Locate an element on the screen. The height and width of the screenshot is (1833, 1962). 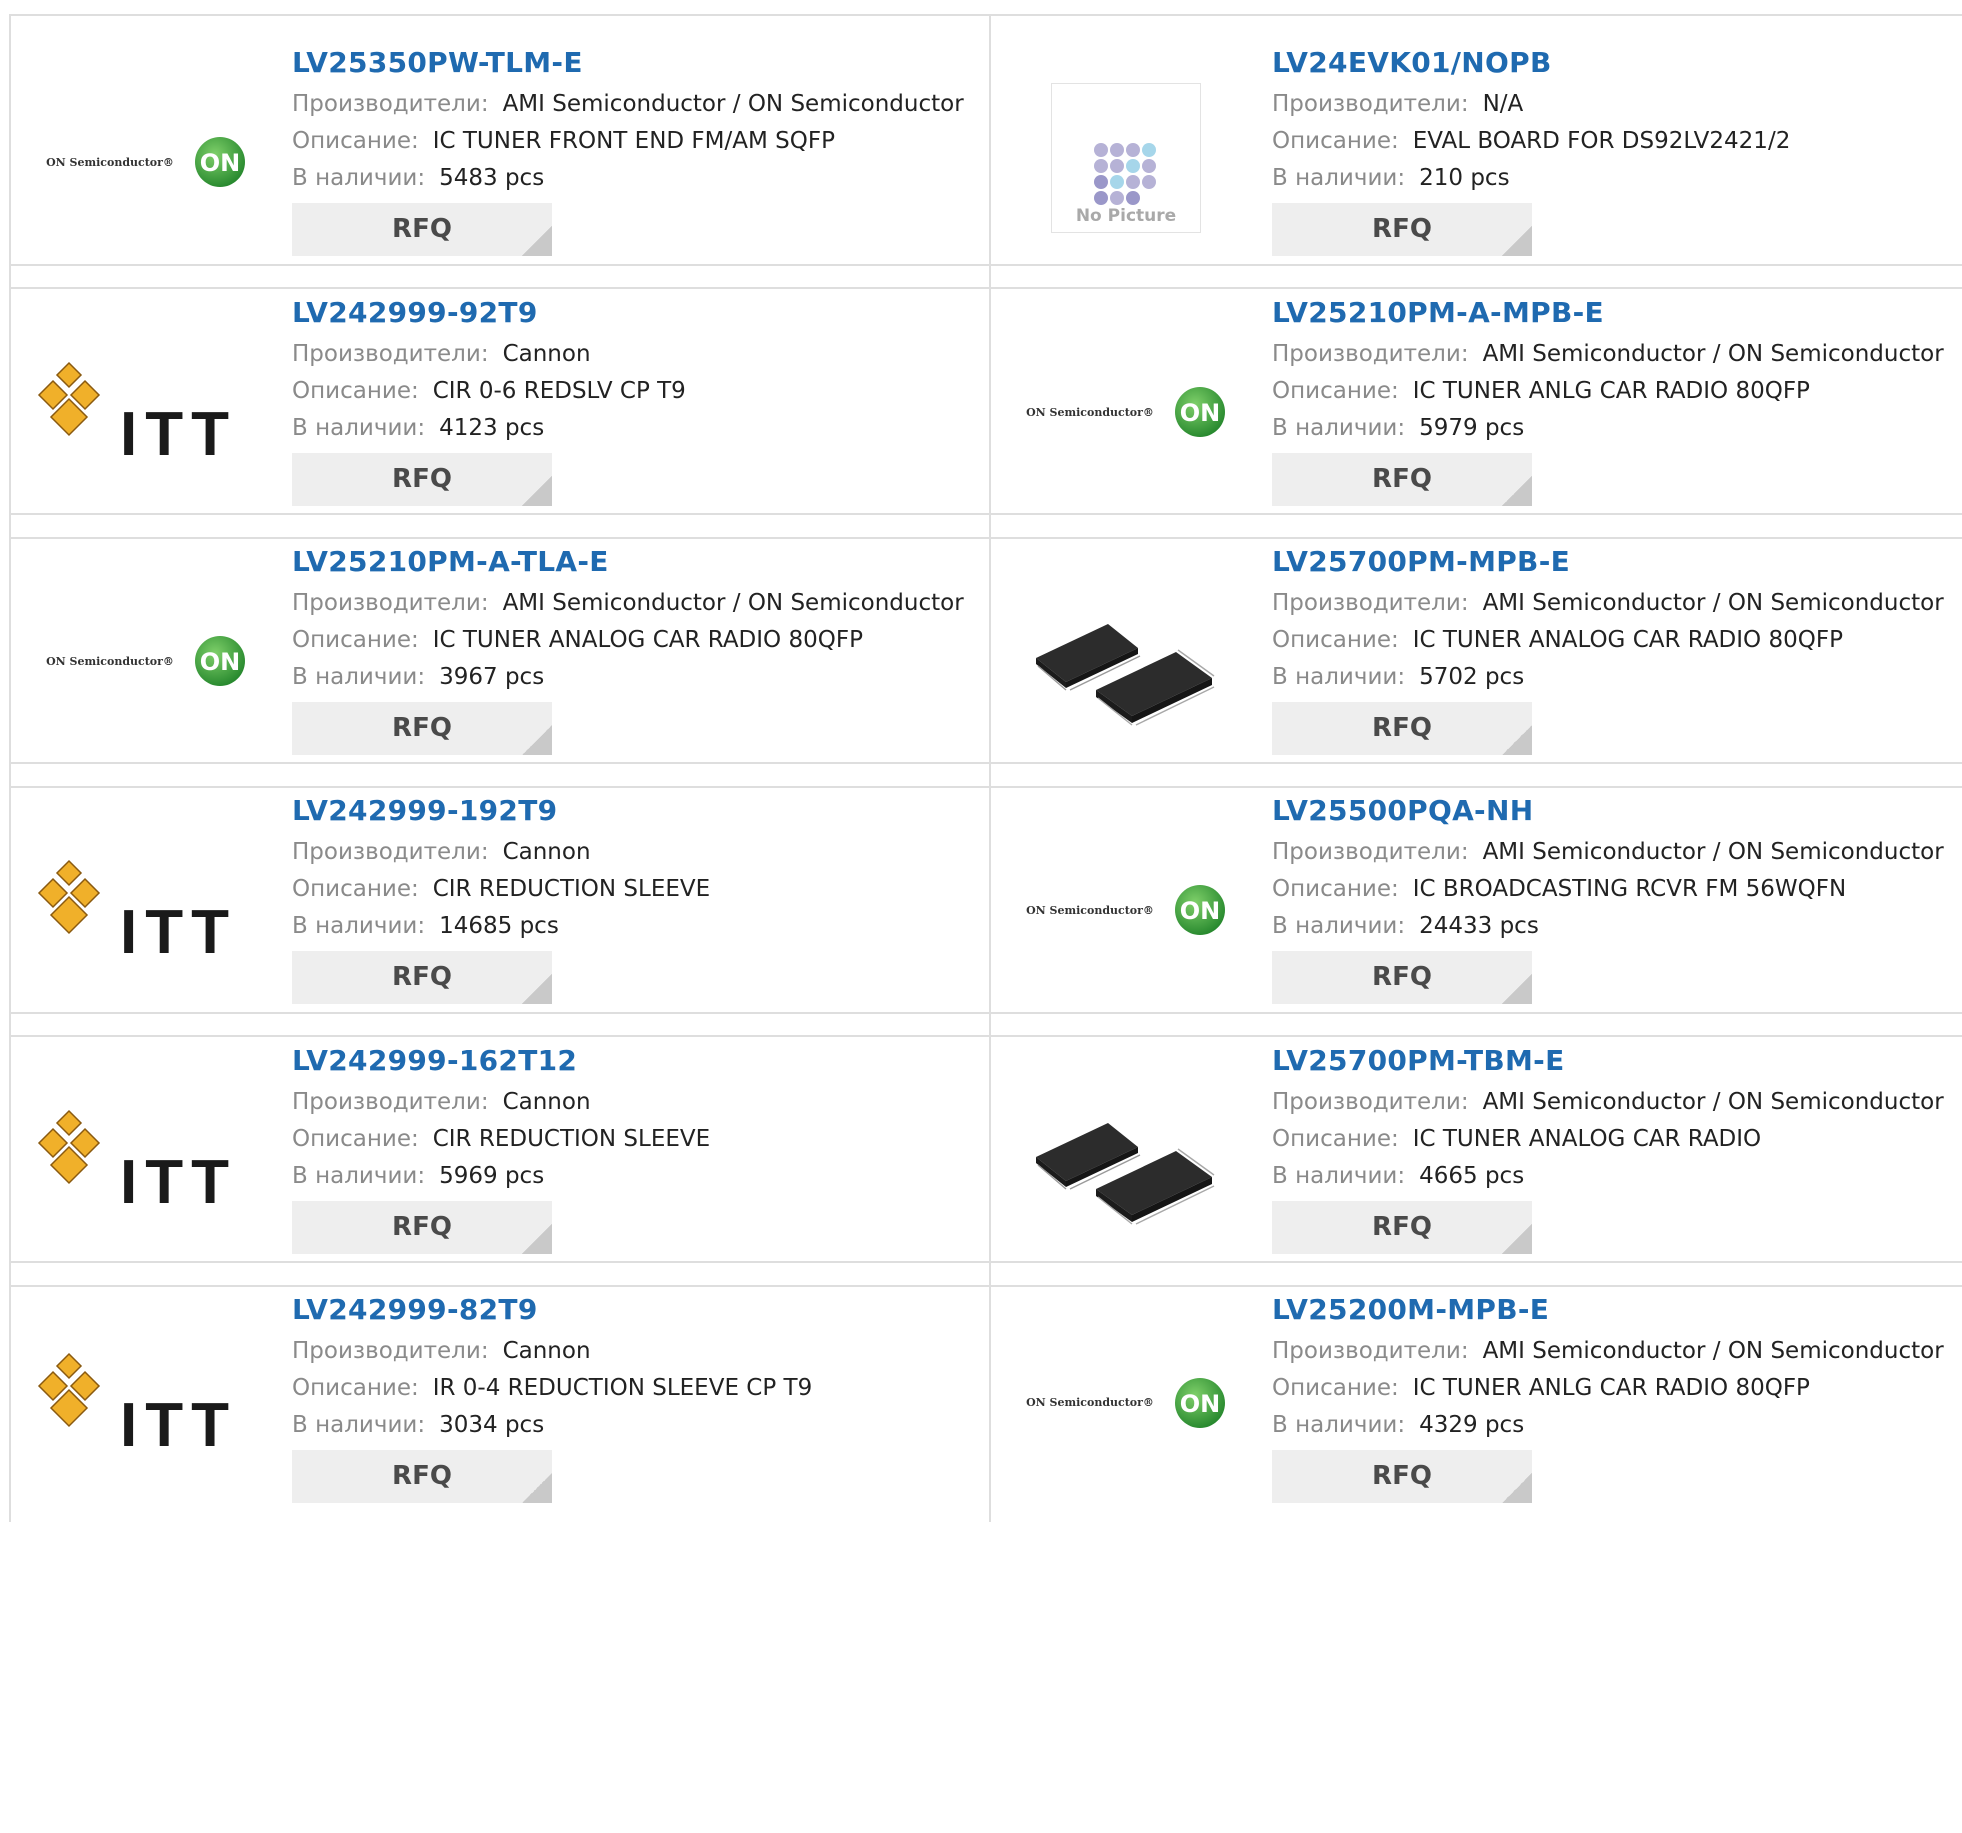
manufacturer-logo is located at coordinates (1126, 1160).